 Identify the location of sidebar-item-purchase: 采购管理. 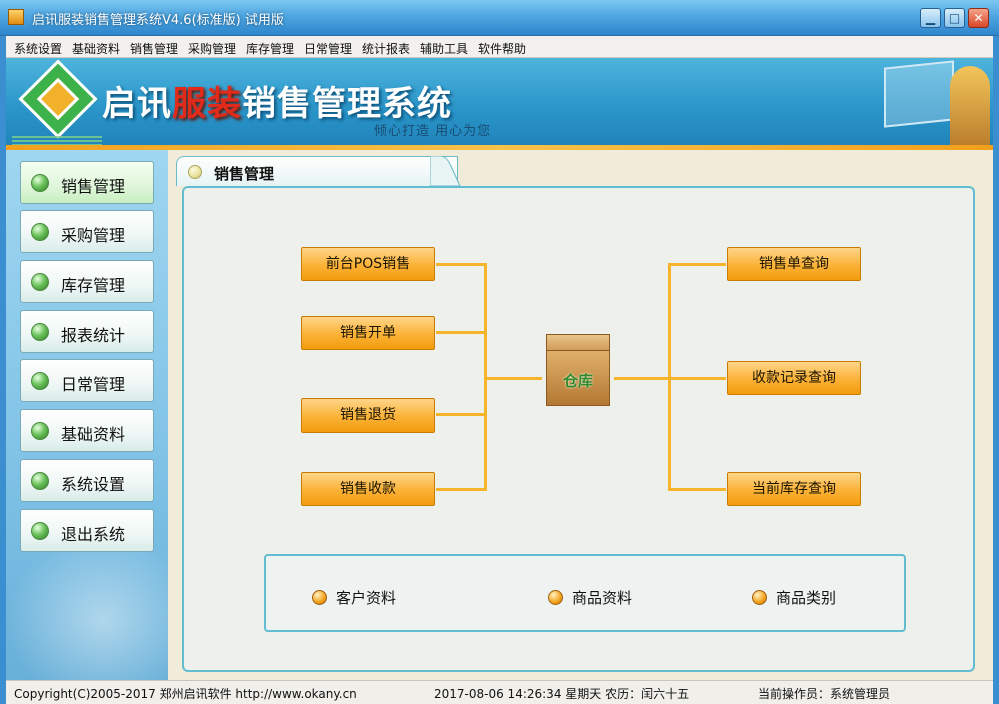
(87, 231).